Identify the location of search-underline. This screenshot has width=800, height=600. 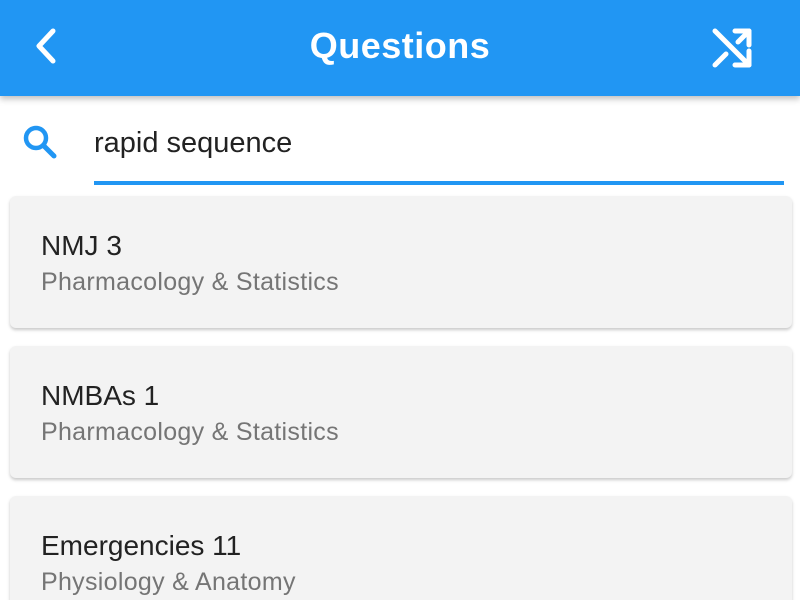
(439, 183).